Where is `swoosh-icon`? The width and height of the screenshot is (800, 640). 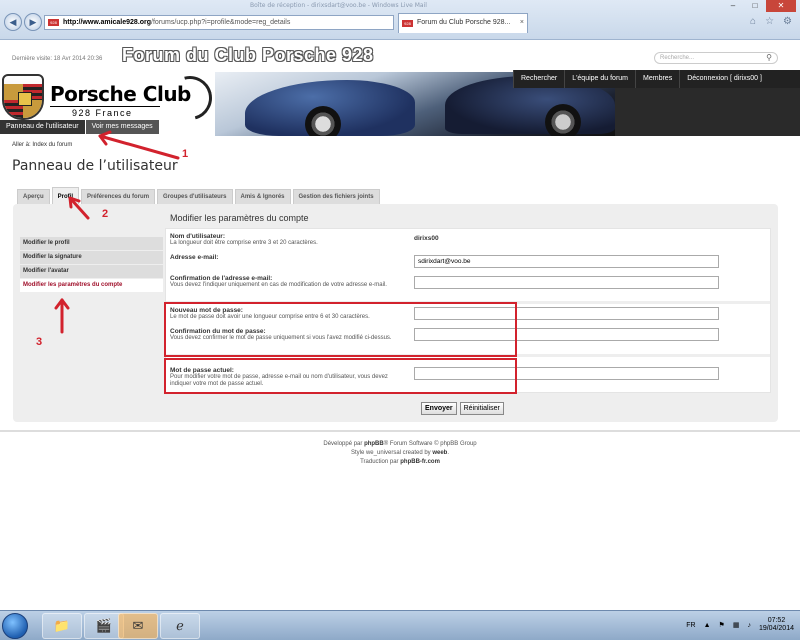 swoosh-icon is located at coordinates (190, 98).